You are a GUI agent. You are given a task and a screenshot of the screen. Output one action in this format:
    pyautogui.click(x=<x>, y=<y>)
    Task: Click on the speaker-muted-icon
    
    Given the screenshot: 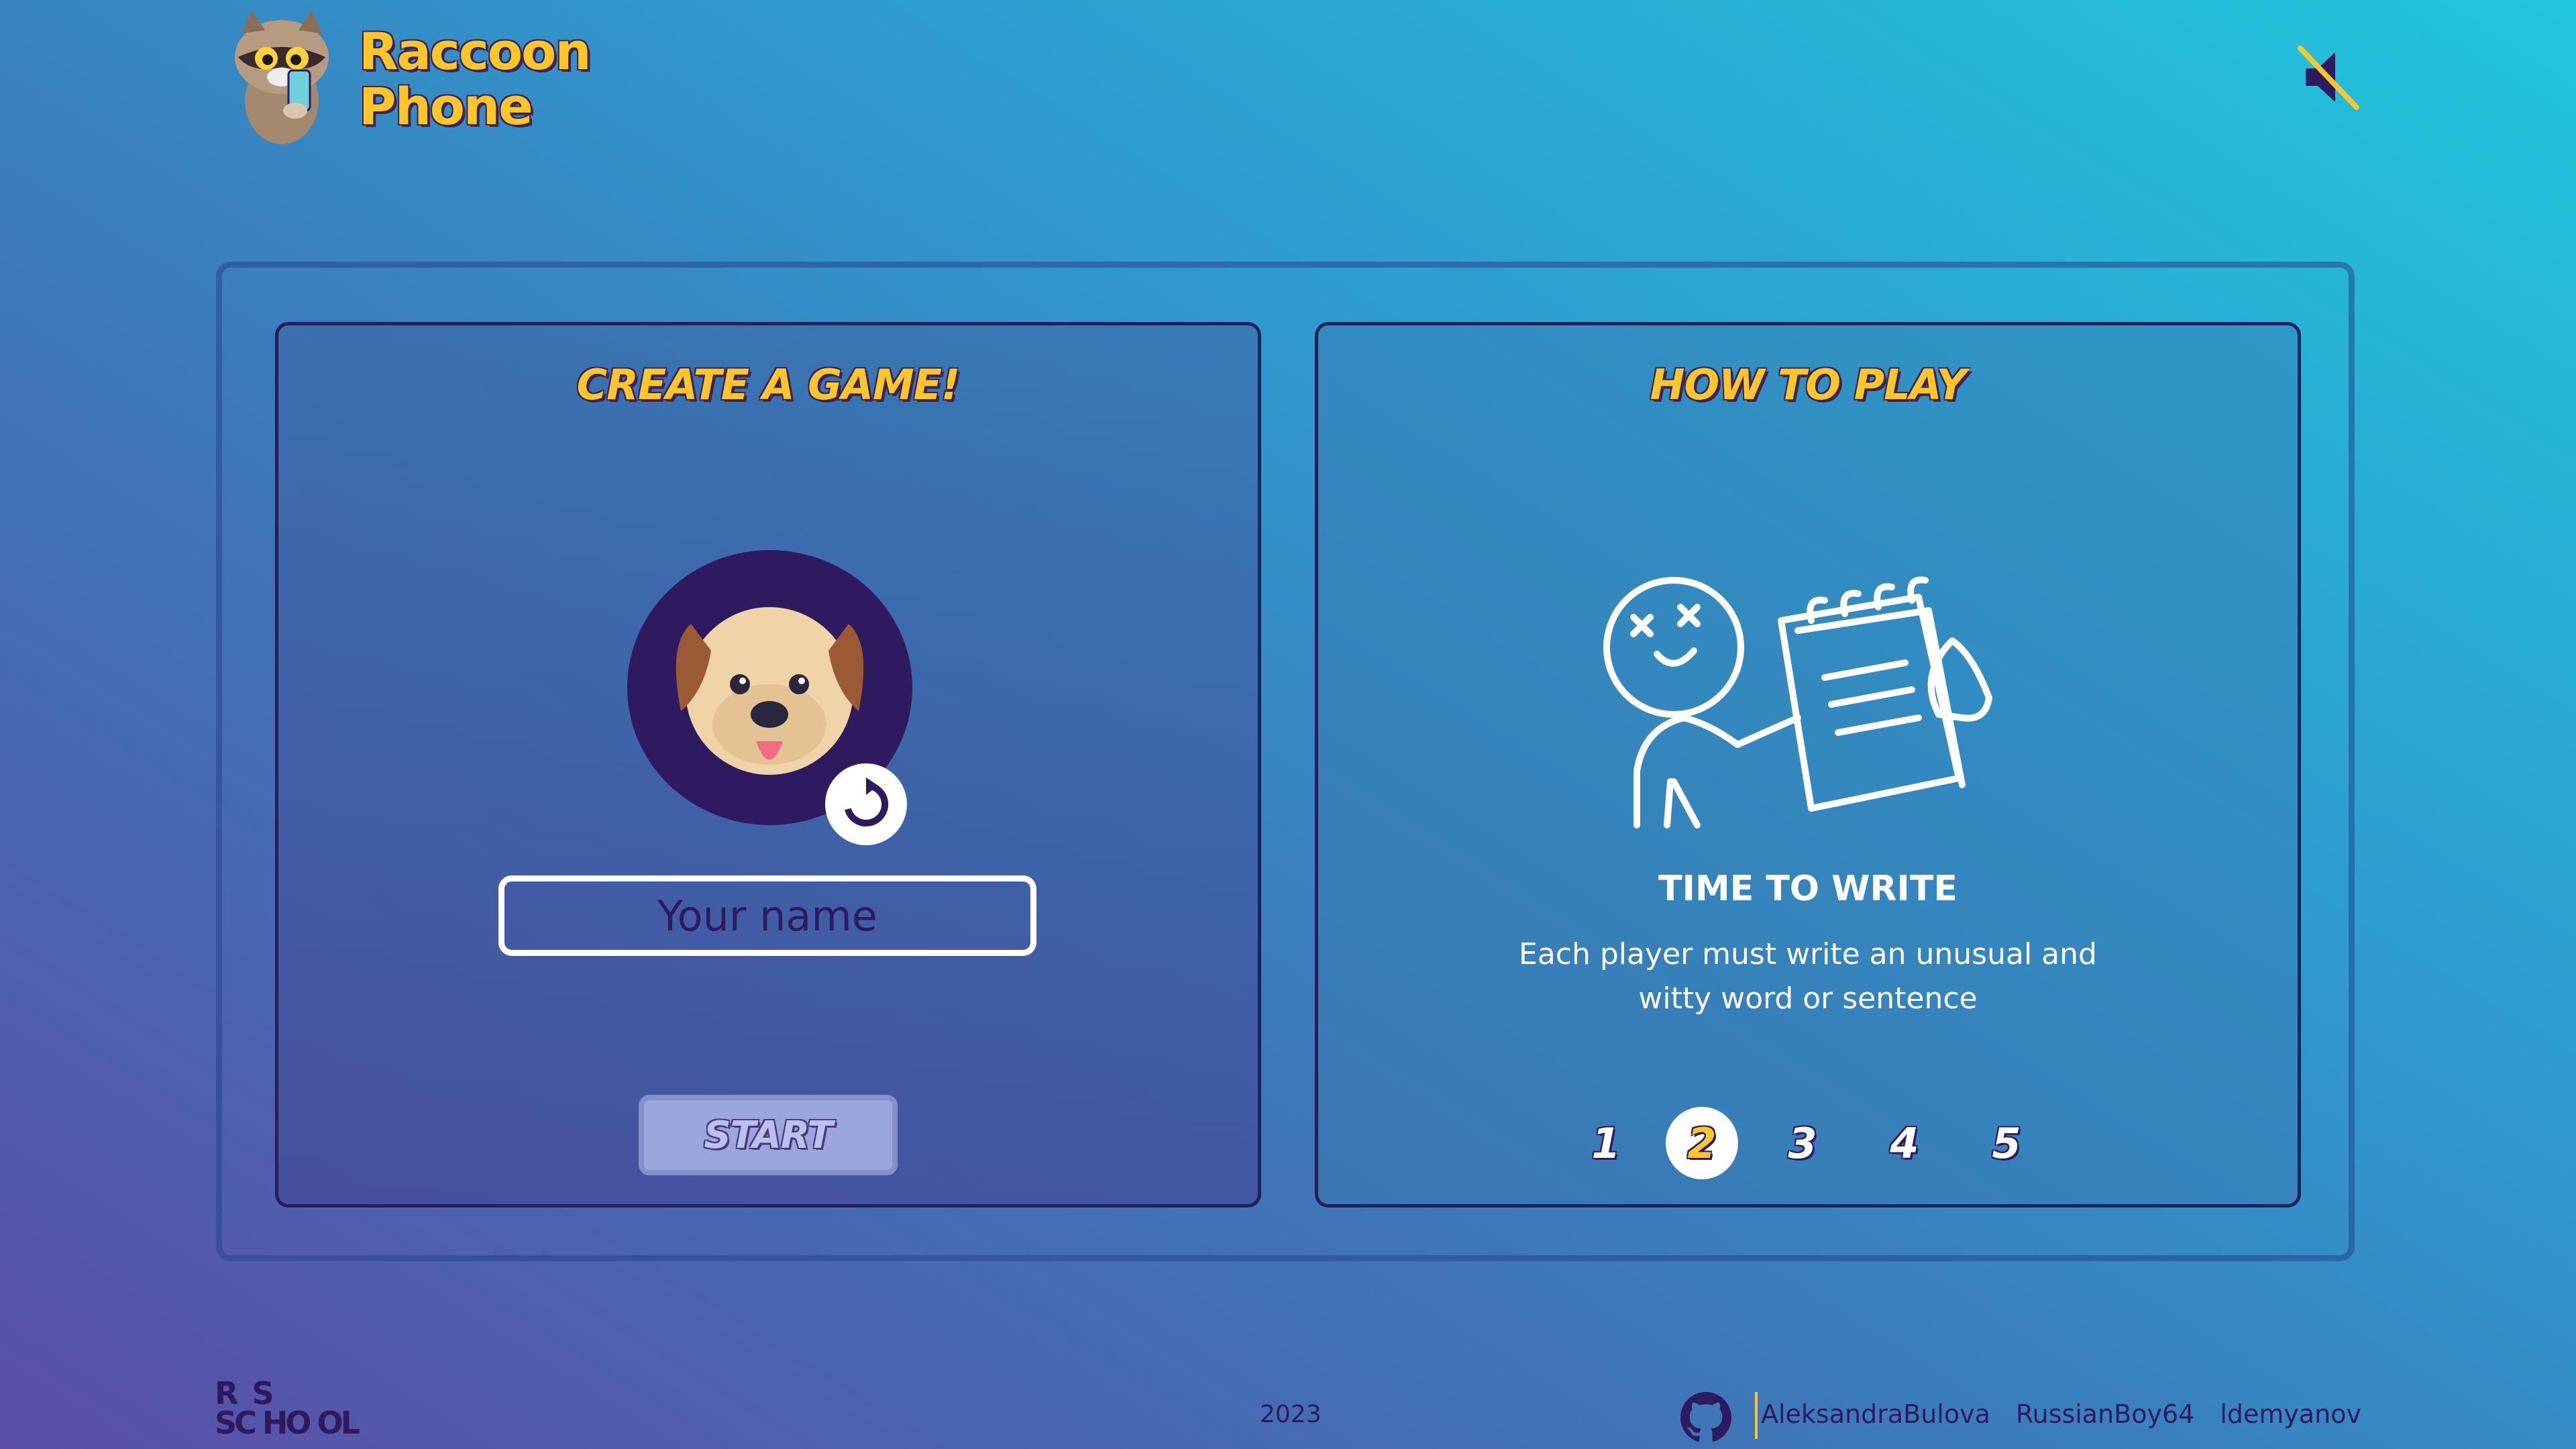 What is the action you would take?
    pyautogui.click(x=2328, y=78)
    